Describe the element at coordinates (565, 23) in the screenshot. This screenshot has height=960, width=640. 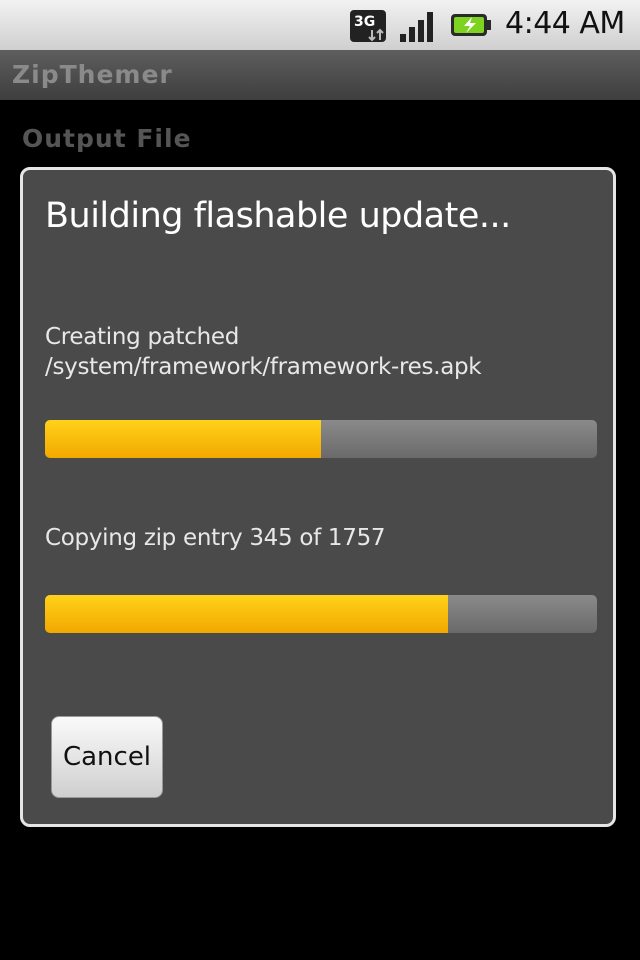
I see `status-time: 4:44 AM` at that location.